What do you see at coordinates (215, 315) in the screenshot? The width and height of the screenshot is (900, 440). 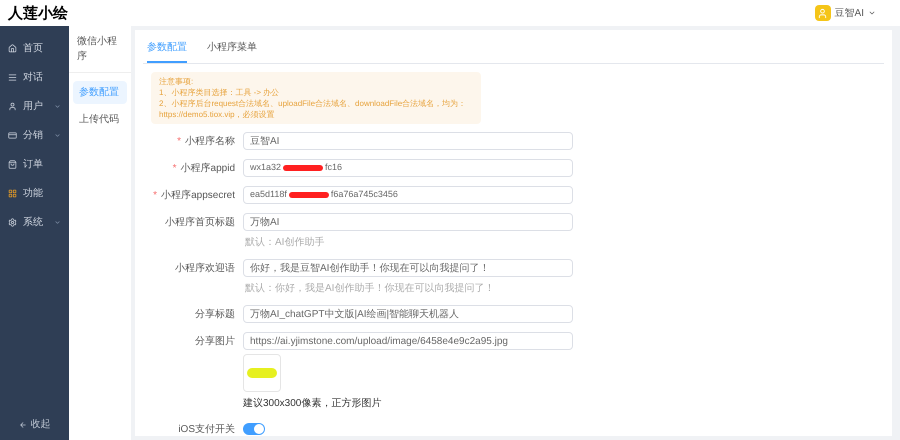 I see `field-label: 分享标题` at bounding box center [215, 315].